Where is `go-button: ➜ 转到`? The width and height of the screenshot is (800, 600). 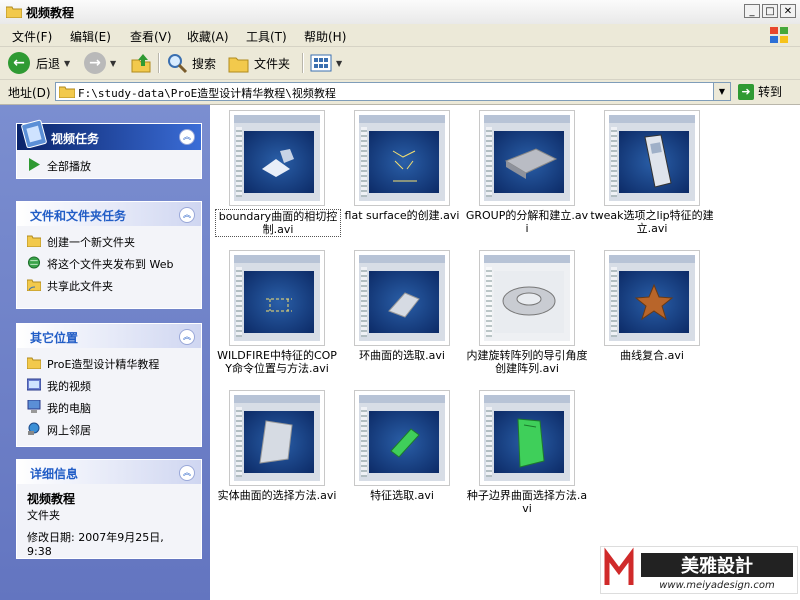
go-button: ➜ 转到 is located at coordinates (760, 91).